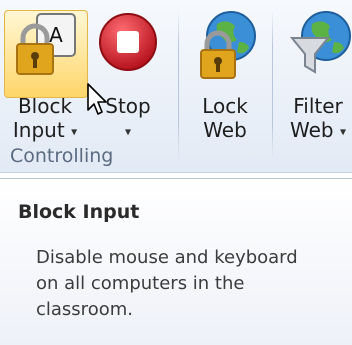 Image resolution: width=352 pixels, height=345 pixels. I want to click on lock-web-icon, so click(228, 45).